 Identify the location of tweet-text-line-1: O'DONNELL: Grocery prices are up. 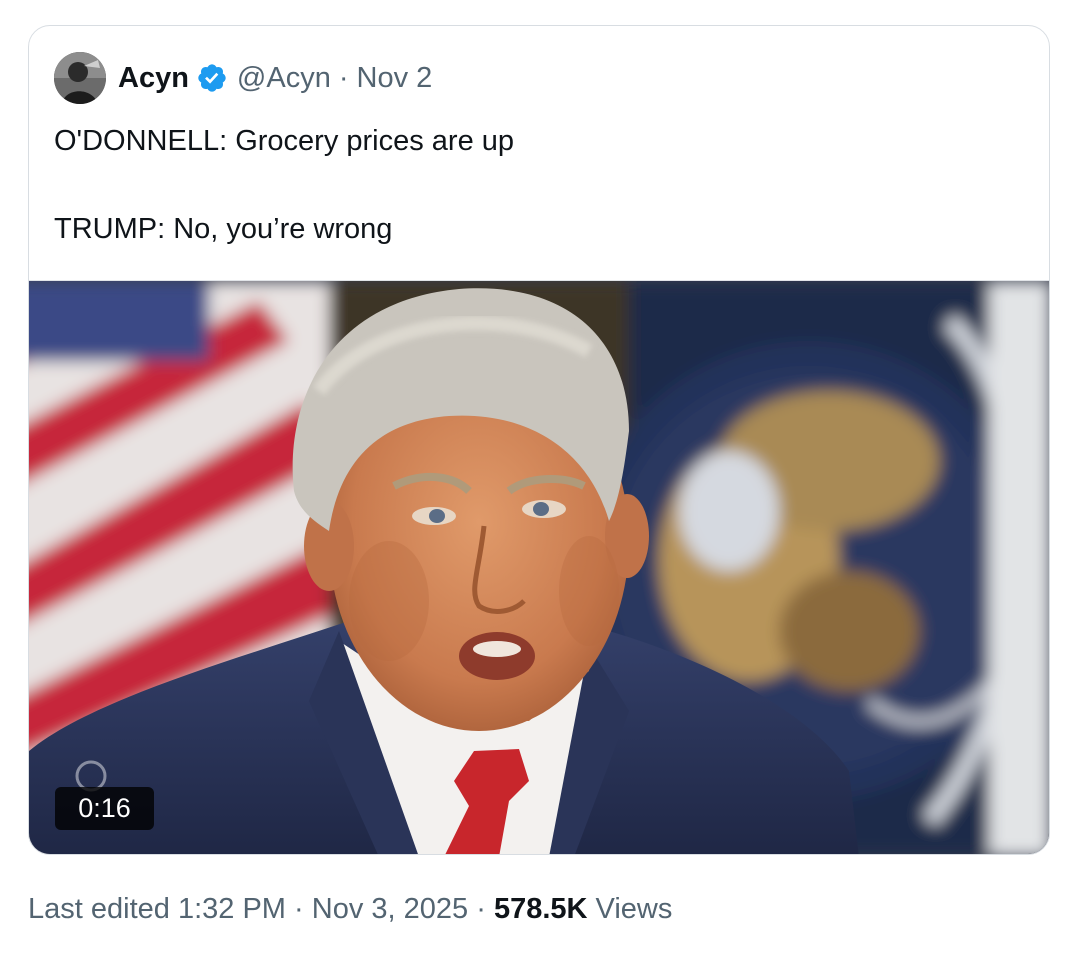
(284, 141).